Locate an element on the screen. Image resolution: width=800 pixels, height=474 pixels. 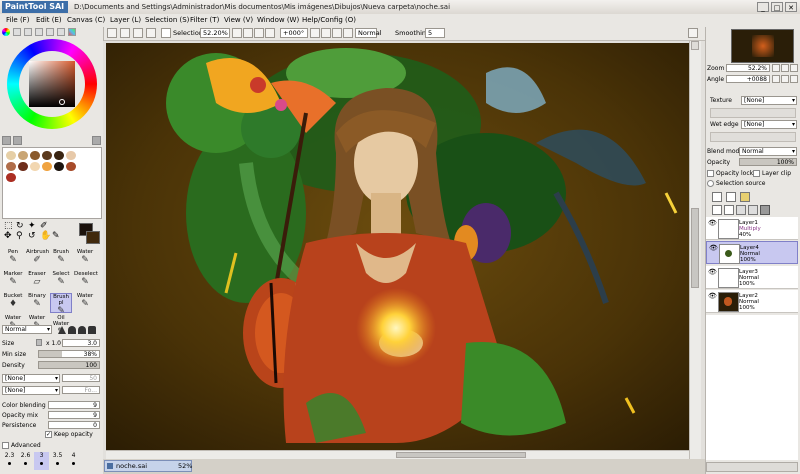
zoom-in-button is located at coordinates (237, 33).